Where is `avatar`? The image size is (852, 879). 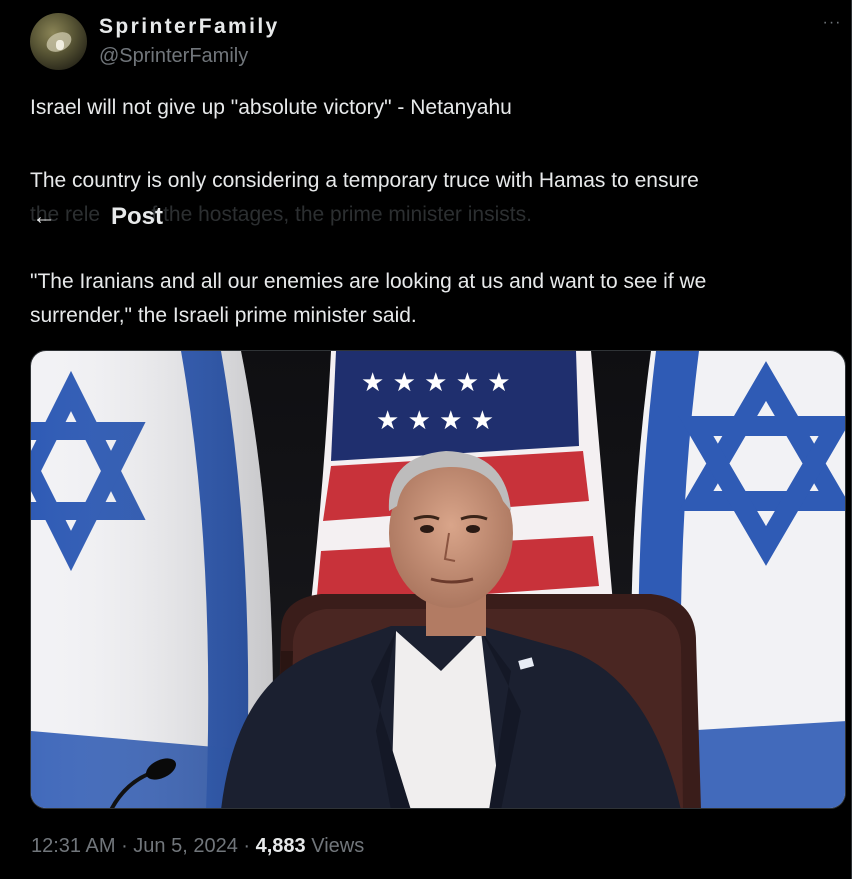
avatar is located at coordinates (58, 41).